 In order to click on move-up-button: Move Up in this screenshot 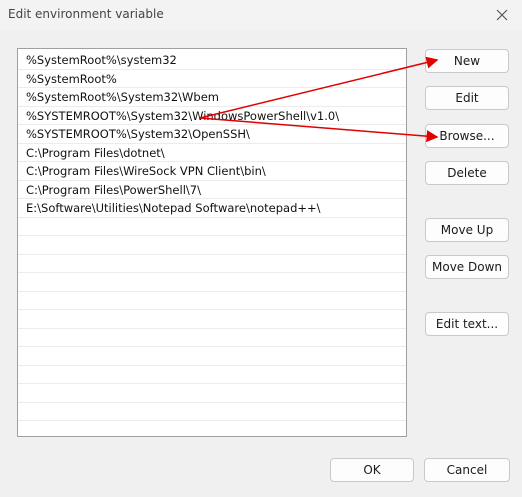, I will do `click(467, 230)`.